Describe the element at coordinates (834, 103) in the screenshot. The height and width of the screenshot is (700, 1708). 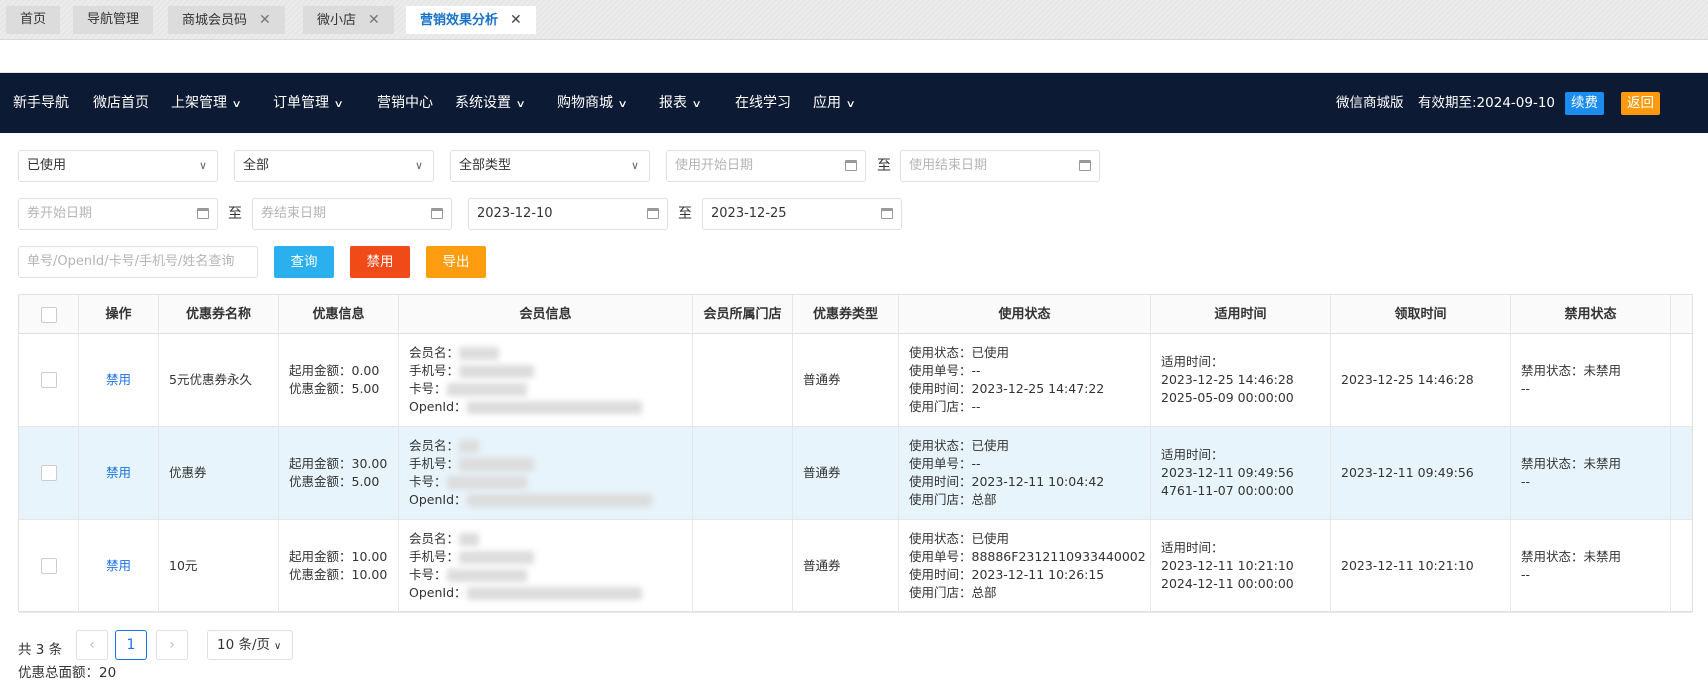
I see `nav-item-apps: 应用 ∨` at that location.